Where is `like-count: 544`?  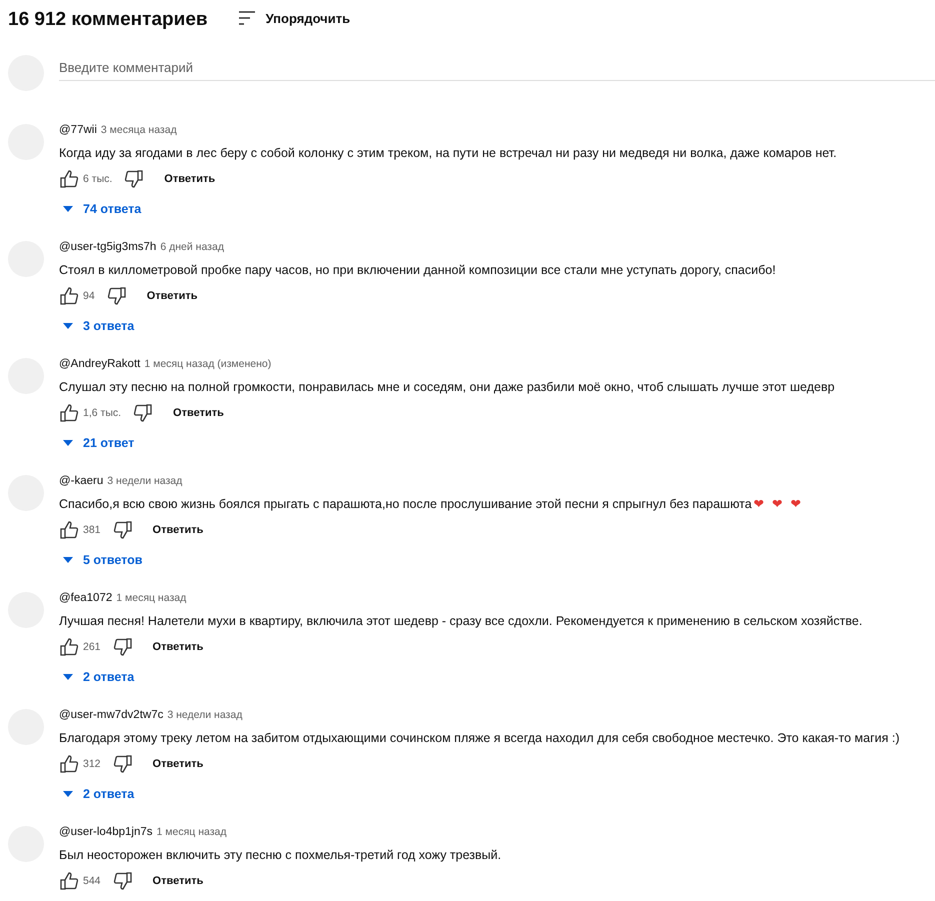
like-count: 544 is located at coordinates (92, 881).